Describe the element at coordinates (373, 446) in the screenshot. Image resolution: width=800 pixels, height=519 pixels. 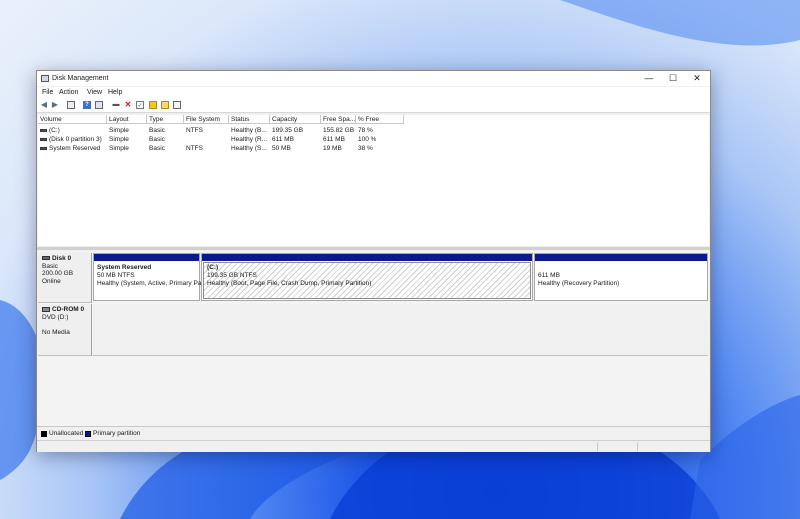
I see `status-bar` at that location.